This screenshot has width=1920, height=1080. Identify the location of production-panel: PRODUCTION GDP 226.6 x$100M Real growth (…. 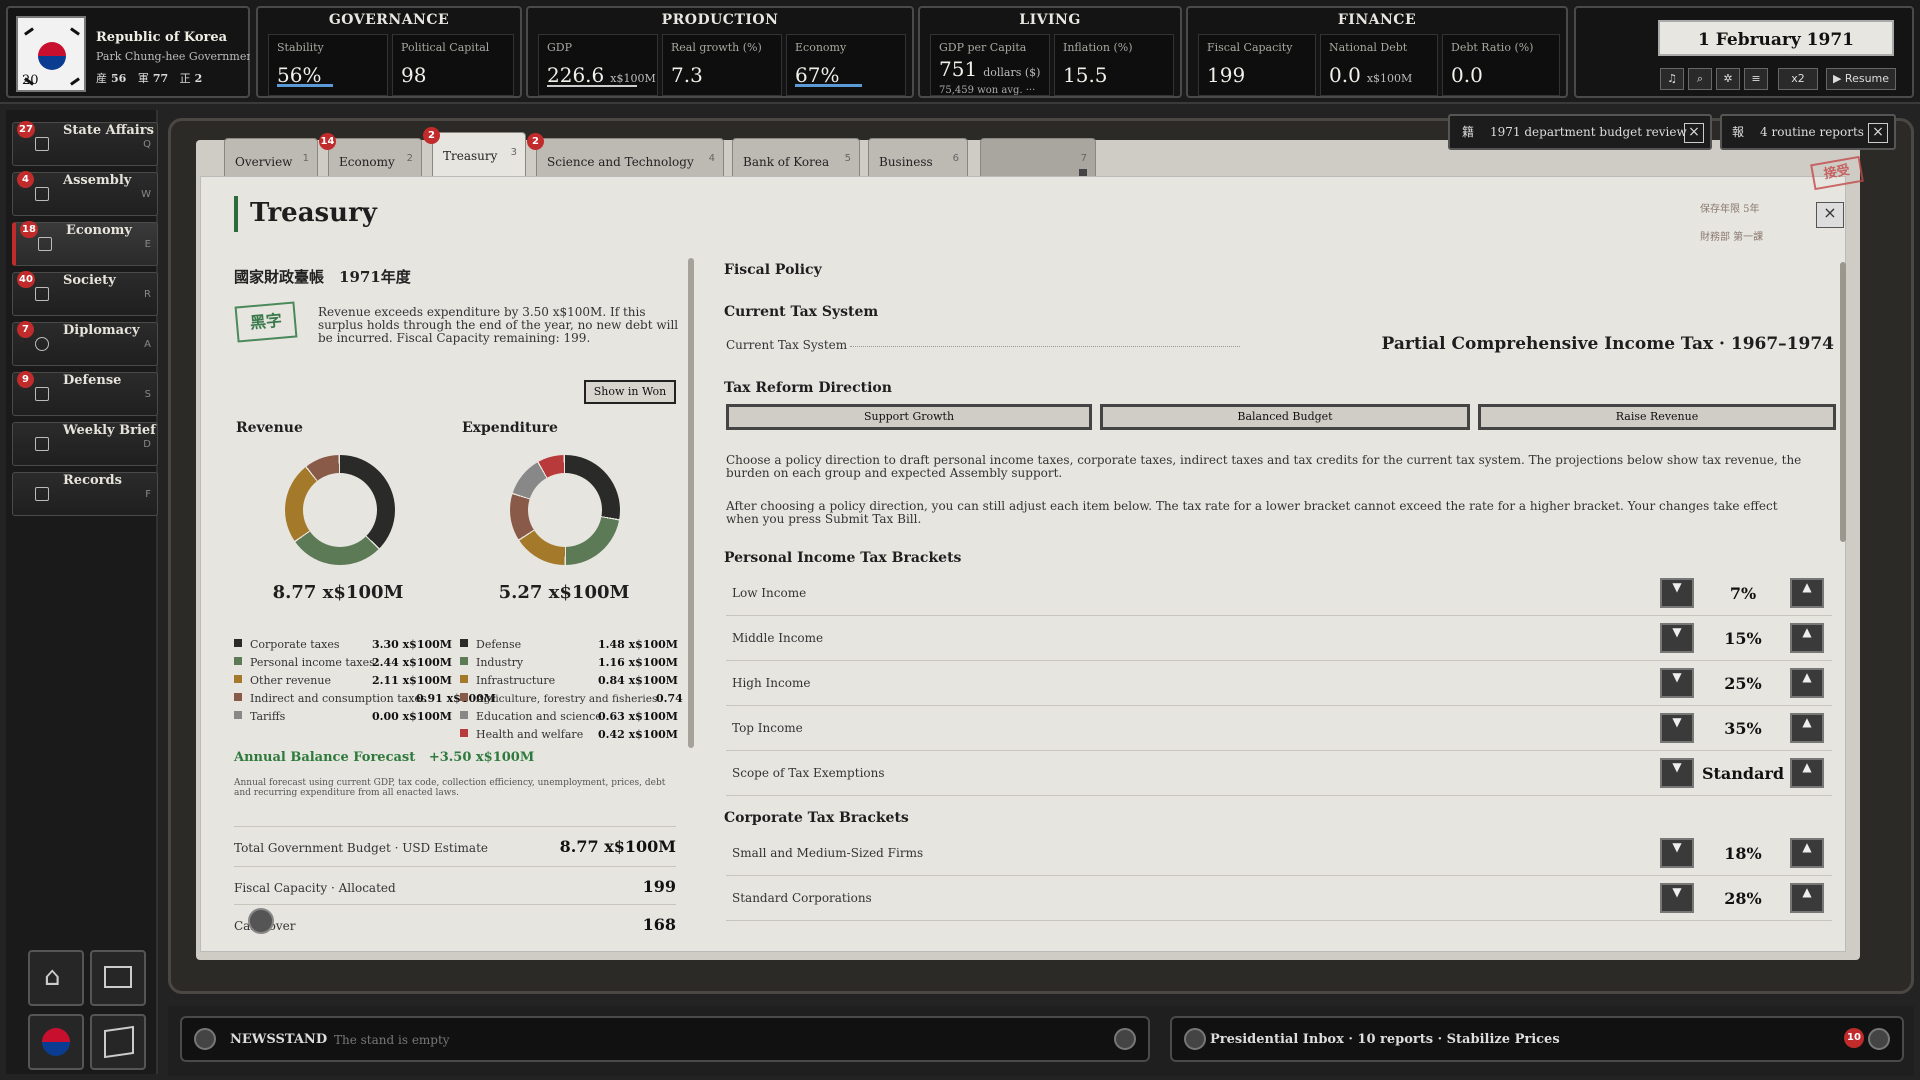
(720, 52).